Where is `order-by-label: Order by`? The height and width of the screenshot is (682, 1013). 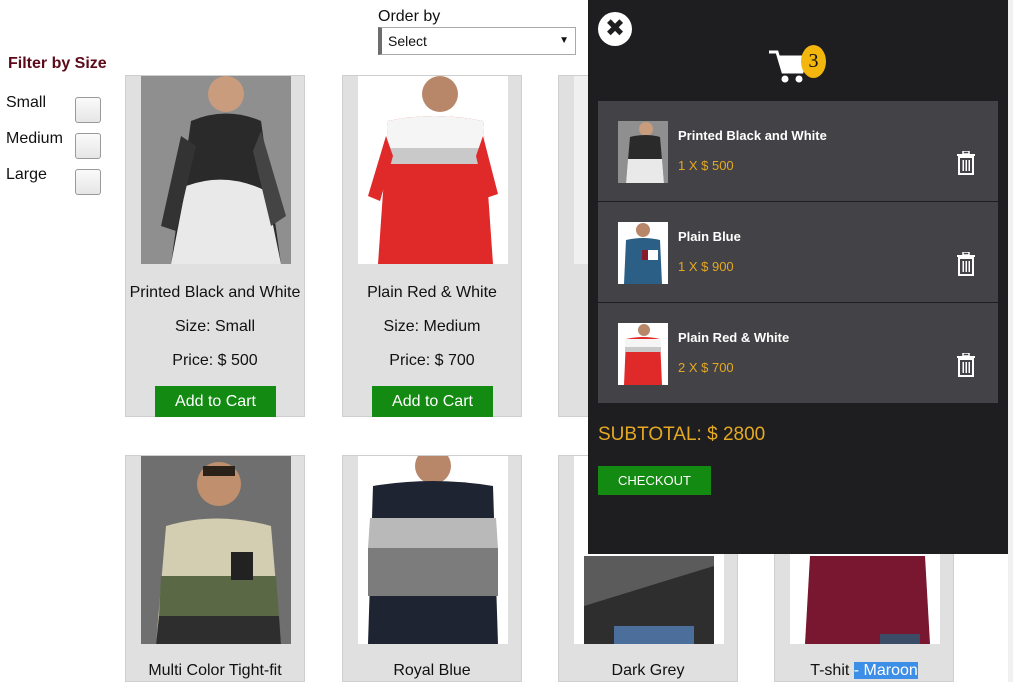
order-by-label: Order by is located at coordinates (409, 16).